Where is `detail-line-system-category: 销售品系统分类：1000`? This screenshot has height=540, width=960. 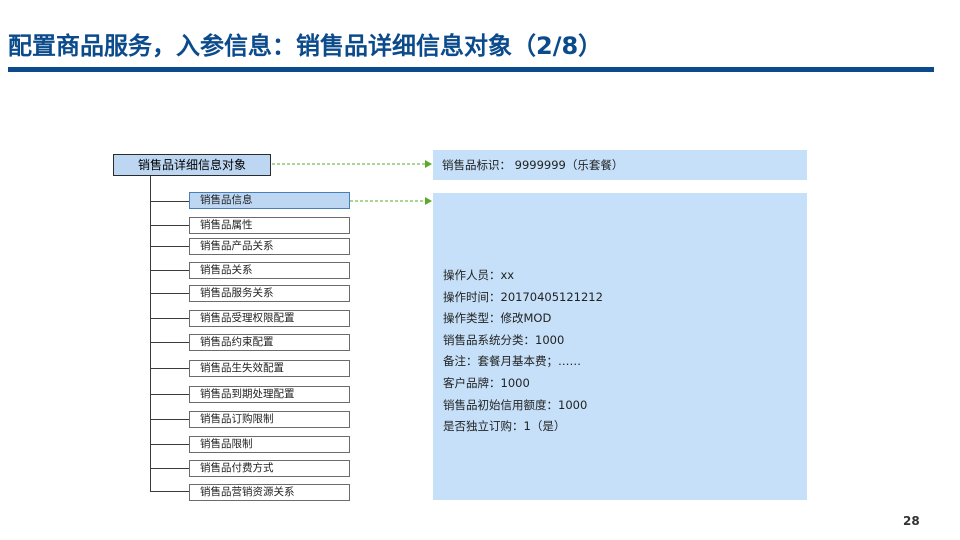
detail-line-system-category: 销售品系统分类：1000 is located at coordinates (504, 339).